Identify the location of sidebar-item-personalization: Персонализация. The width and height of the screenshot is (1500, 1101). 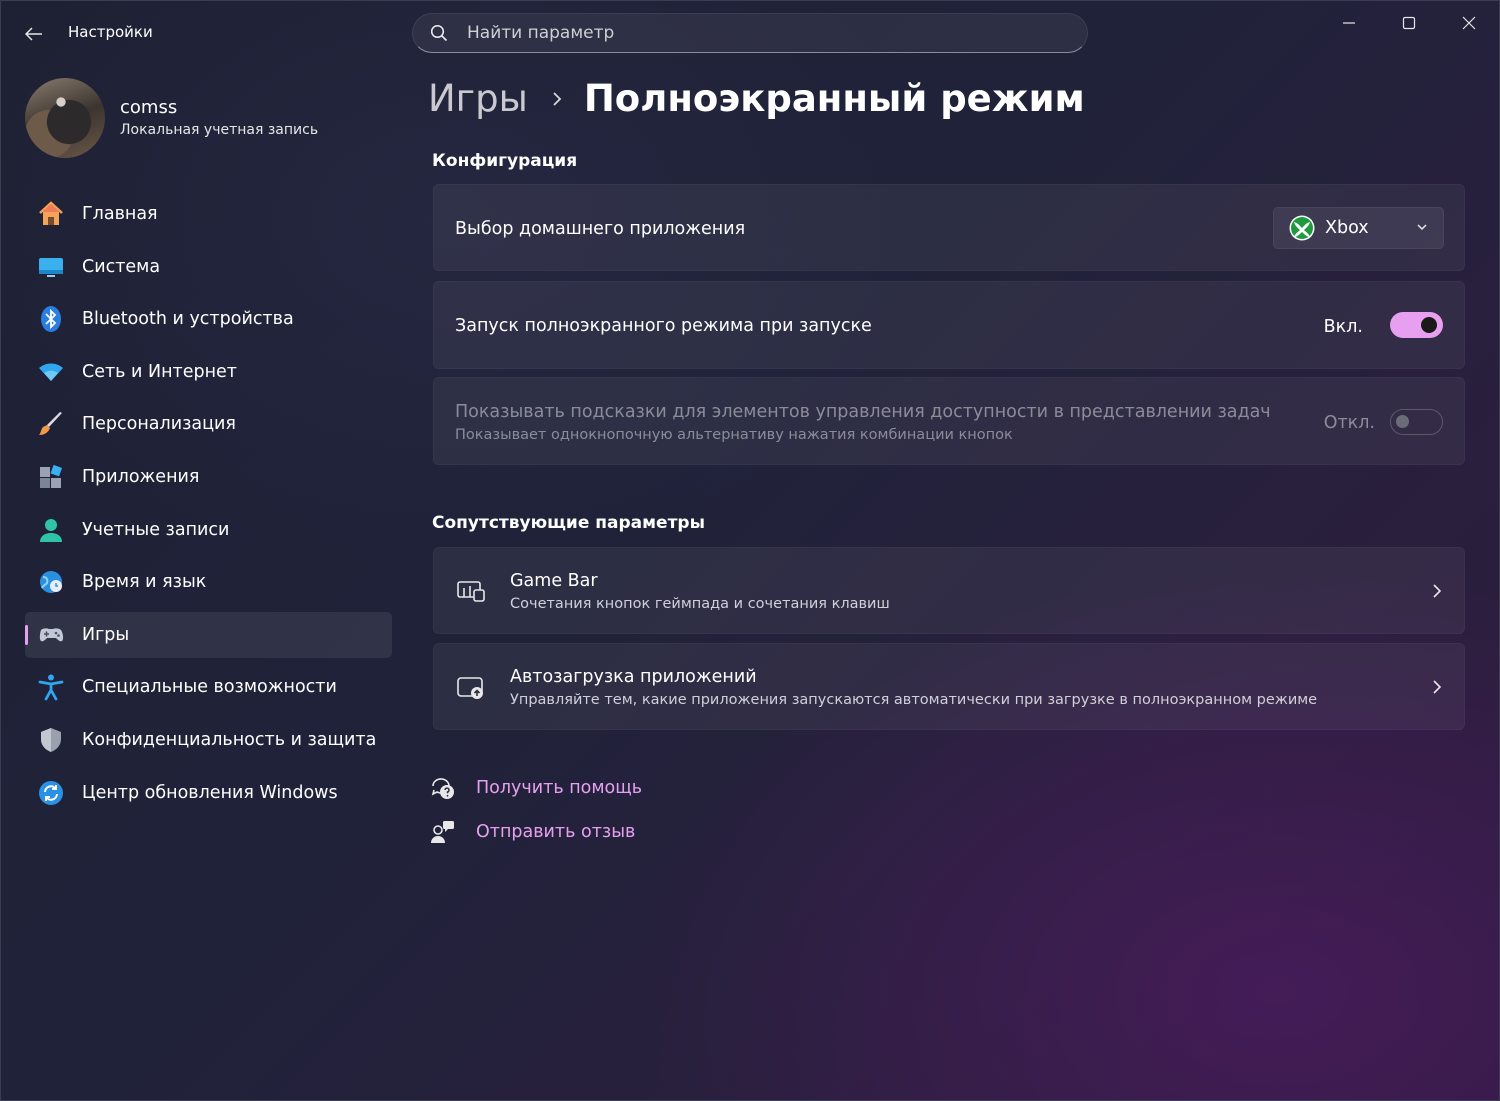
(208, 424).